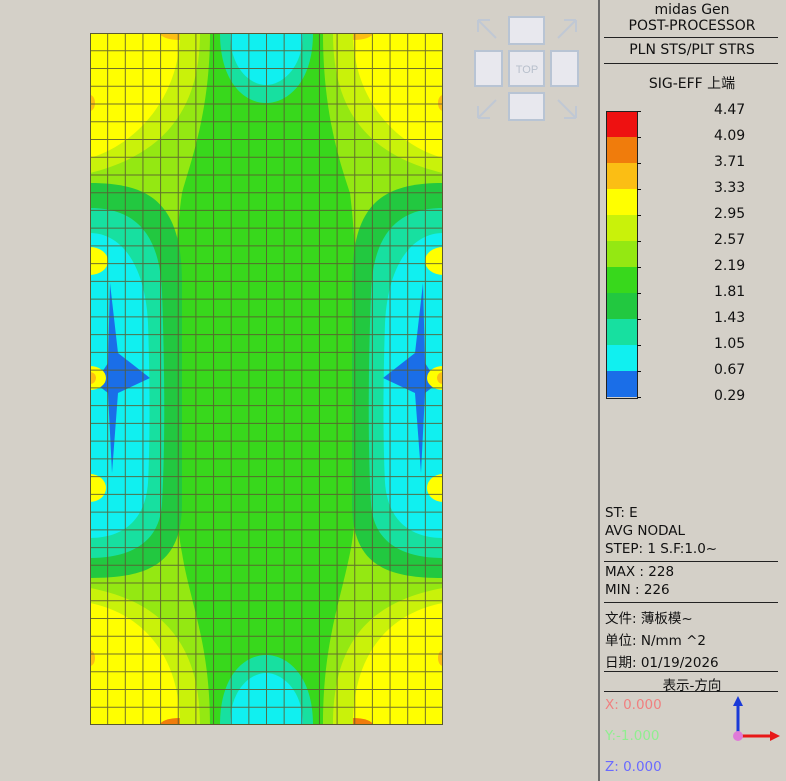 This screenshot has width=786, height=781. Describe the element at coordinates (621, 513) in the screenshot. I see `stage-label: ST: E` at that location.